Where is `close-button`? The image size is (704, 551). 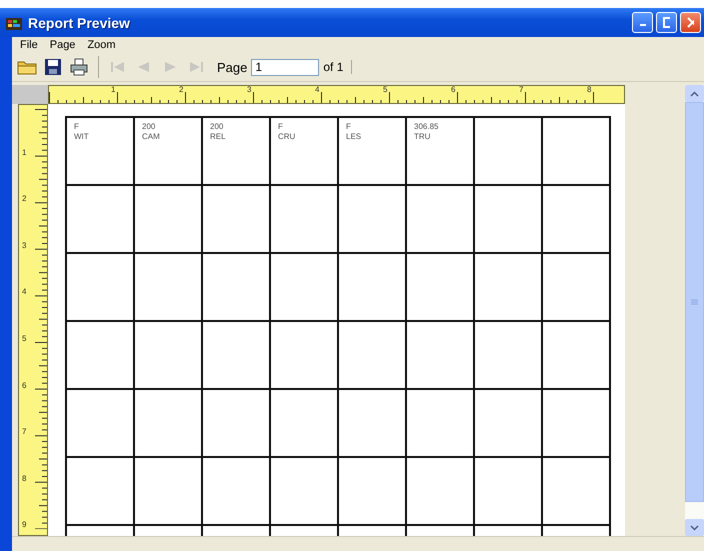
close-button is located at coordinates (690, 22).